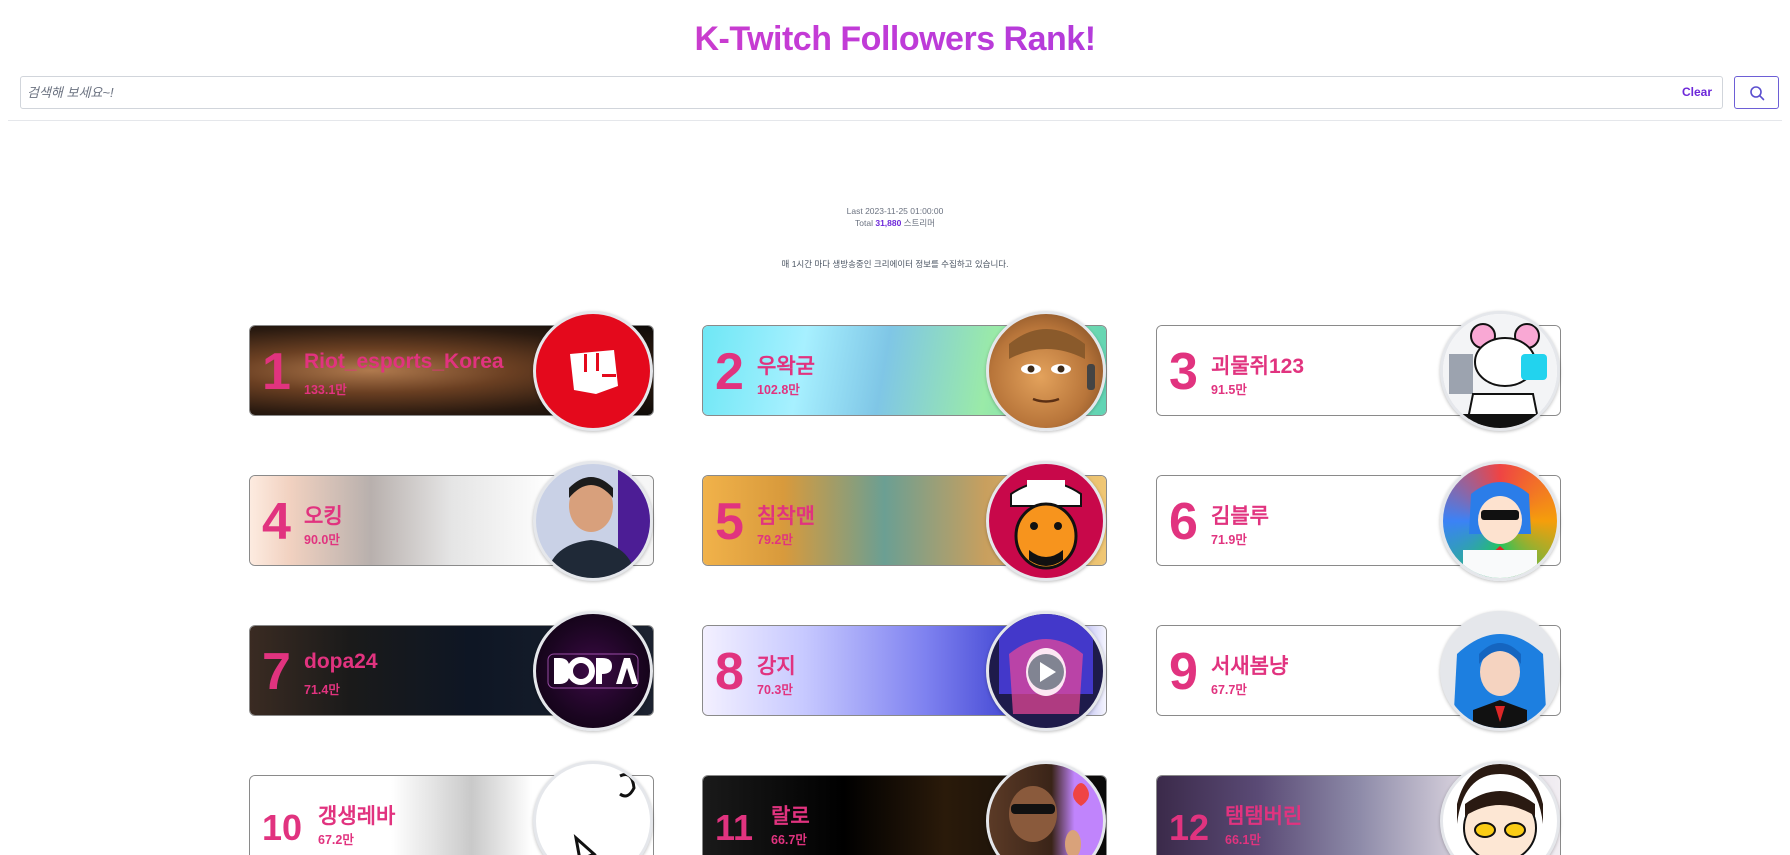 This screenshot has width=1790, height=855. I want to click on rank-number: 2, so click(729, 372).